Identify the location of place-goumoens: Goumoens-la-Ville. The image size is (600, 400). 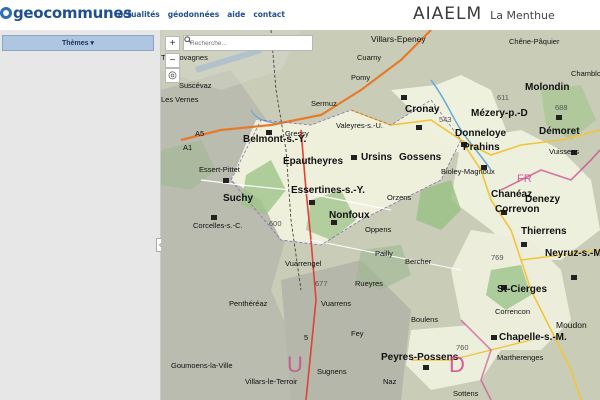
(202, 365).